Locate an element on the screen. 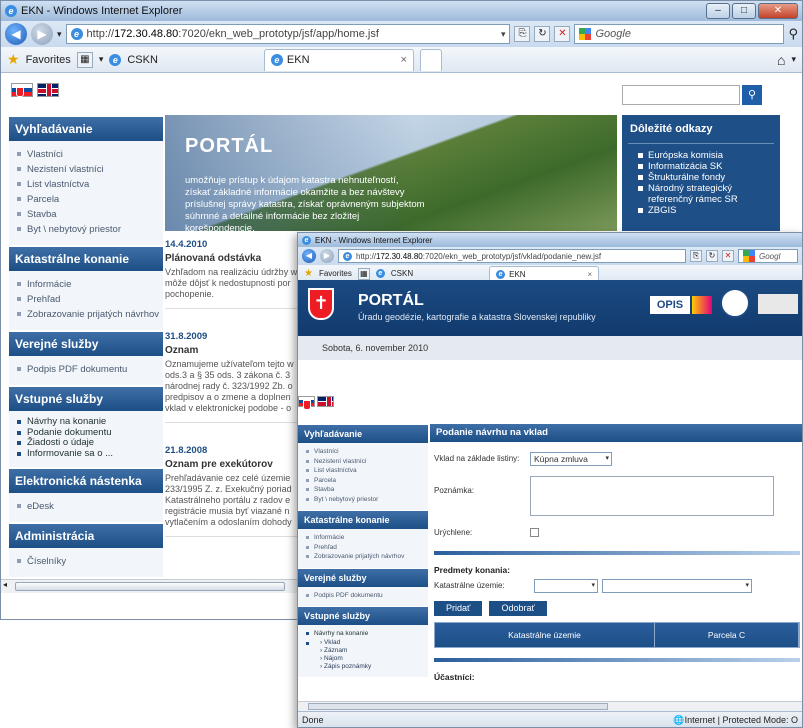  news-title: Oznam is located at coordinates (235, 350).